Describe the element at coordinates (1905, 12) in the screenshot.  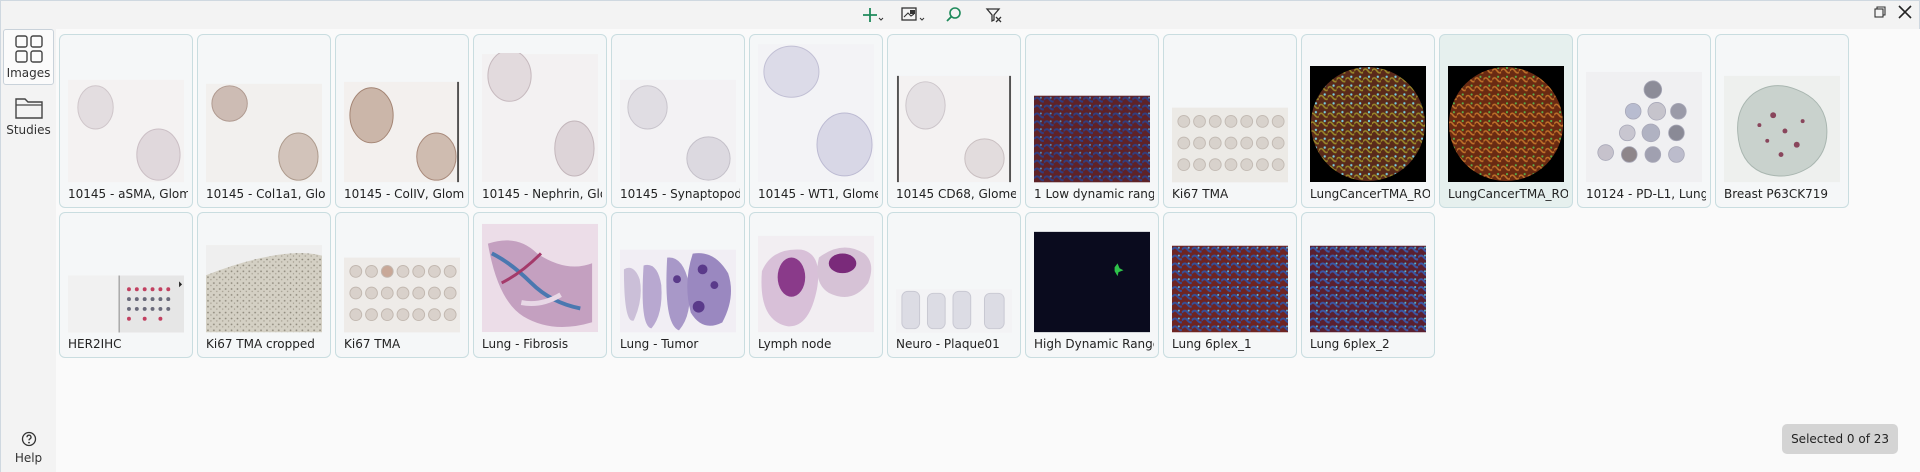
I see `close-icon` at that location.